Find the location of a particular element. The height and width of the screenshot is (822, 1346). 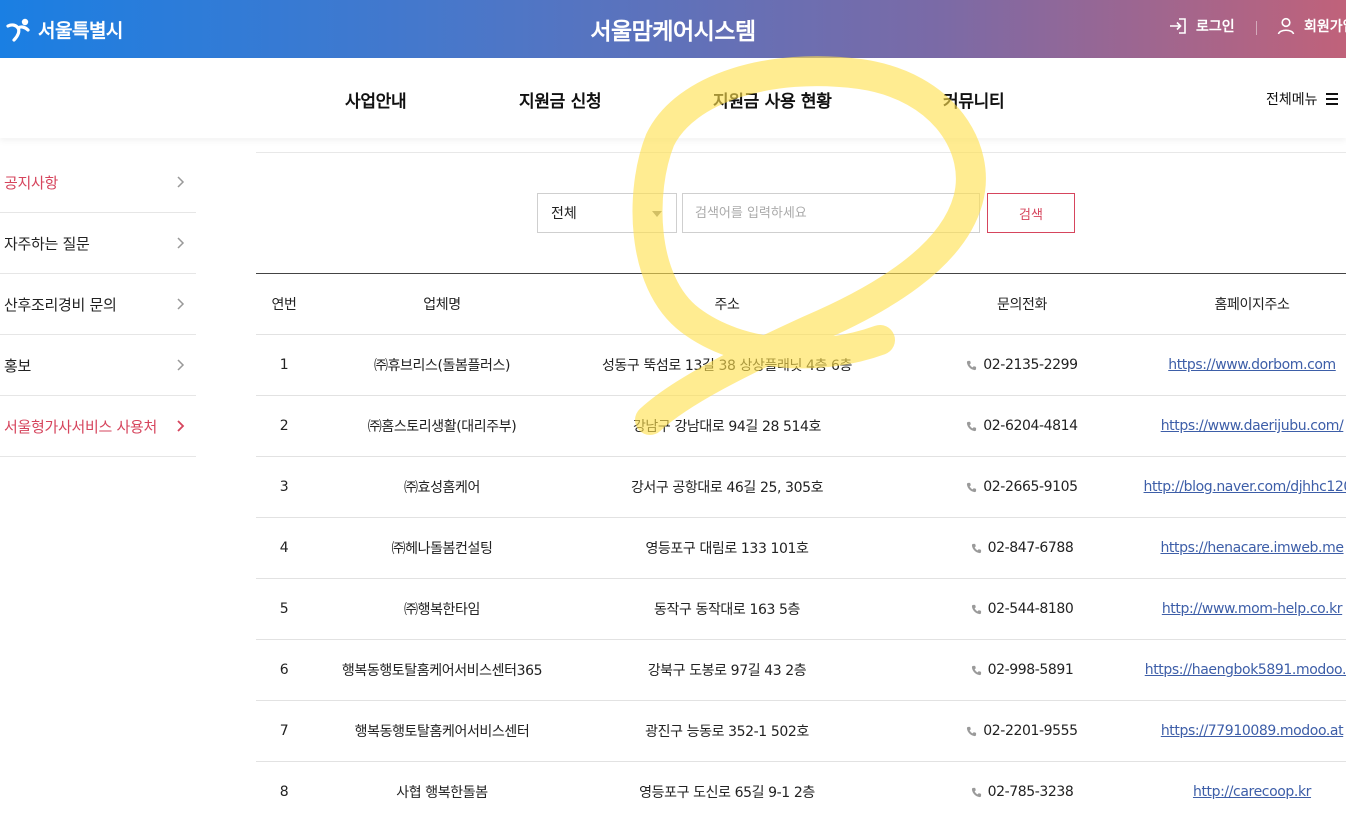

login-label: 로그인 is located at coordinates (1215, 27).